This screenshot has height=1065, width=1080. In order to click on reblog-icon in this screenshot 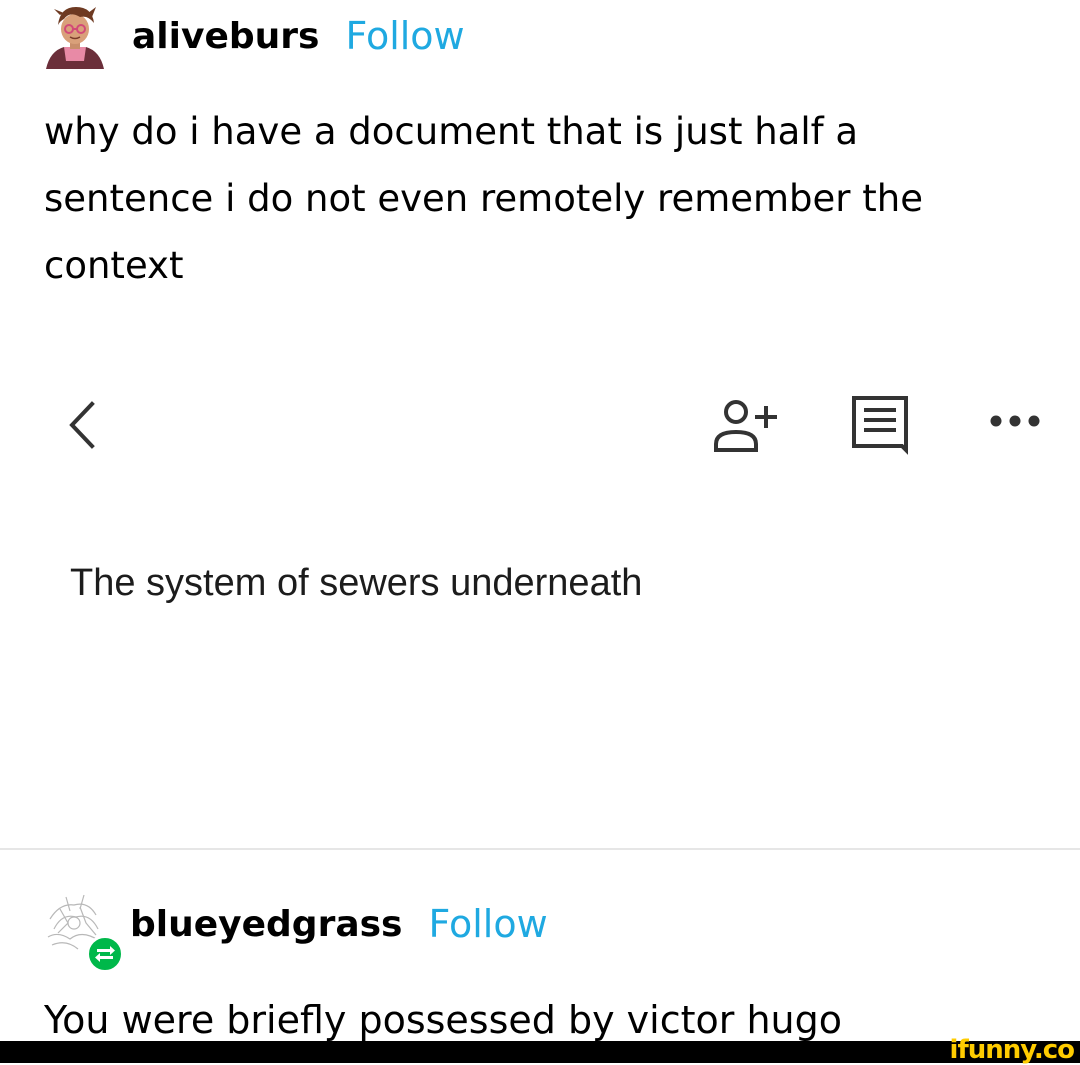, I will do `click(105, 954)`.